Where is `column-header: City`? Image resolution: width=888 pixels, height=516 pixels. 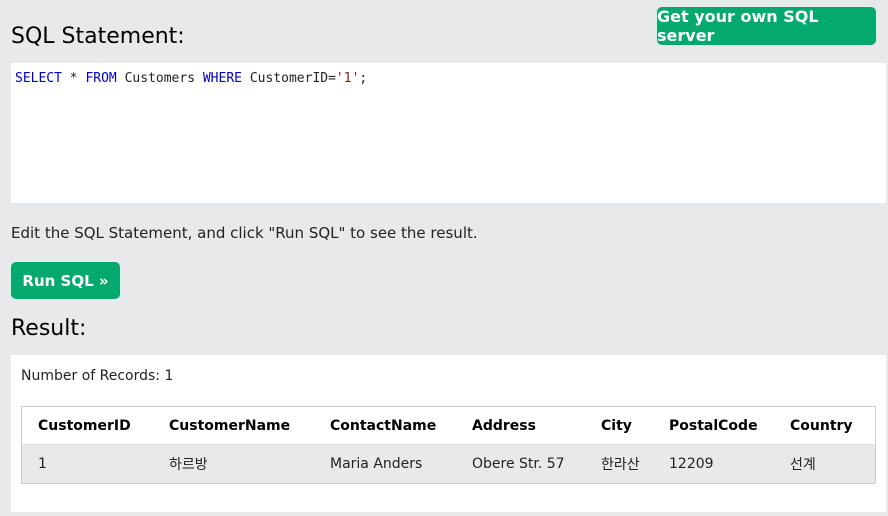 column-header: City is located at coordinates (619, 425).